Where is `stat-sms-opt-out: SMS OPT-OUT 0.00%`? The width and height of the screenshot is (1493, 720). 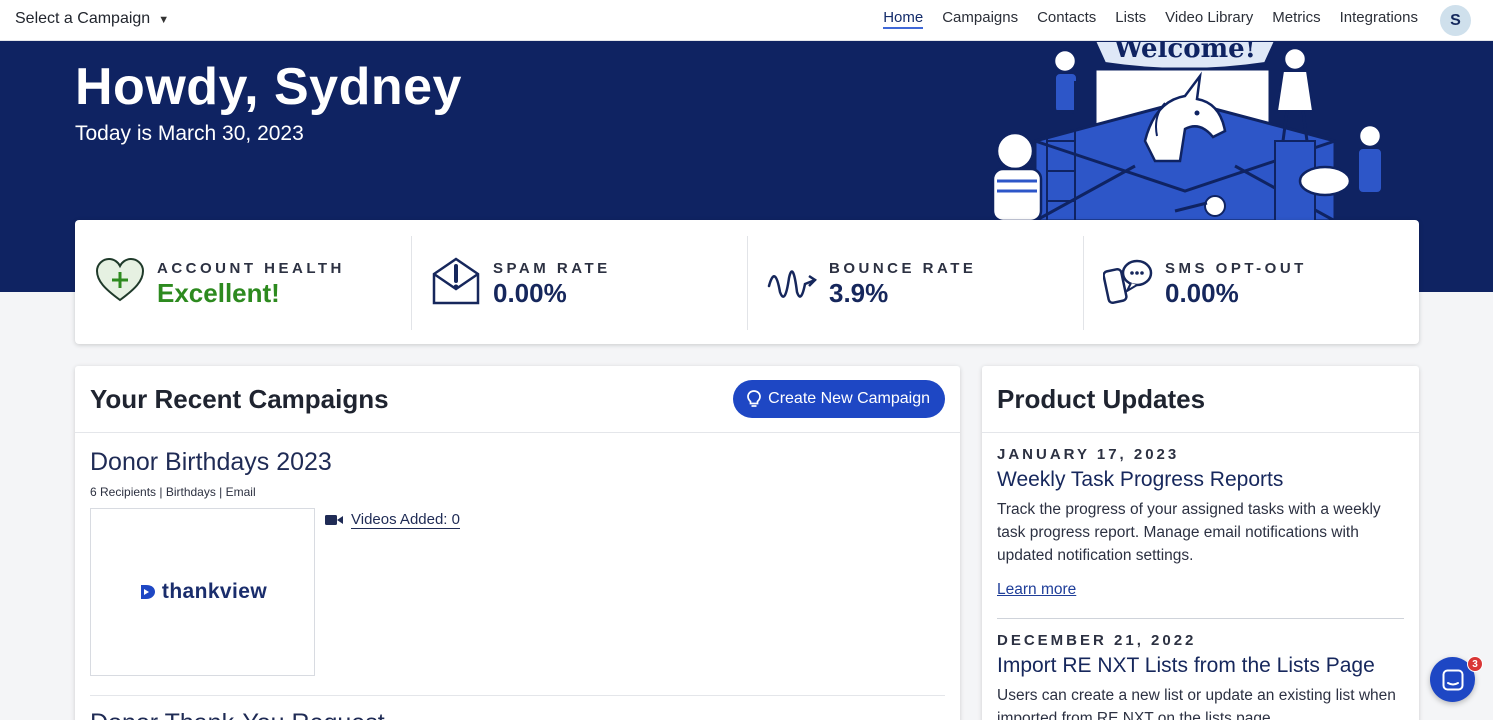
stat-sms-opt-out: SMS OPT-OUT 0.00% is located at coordinates (1251, 282).